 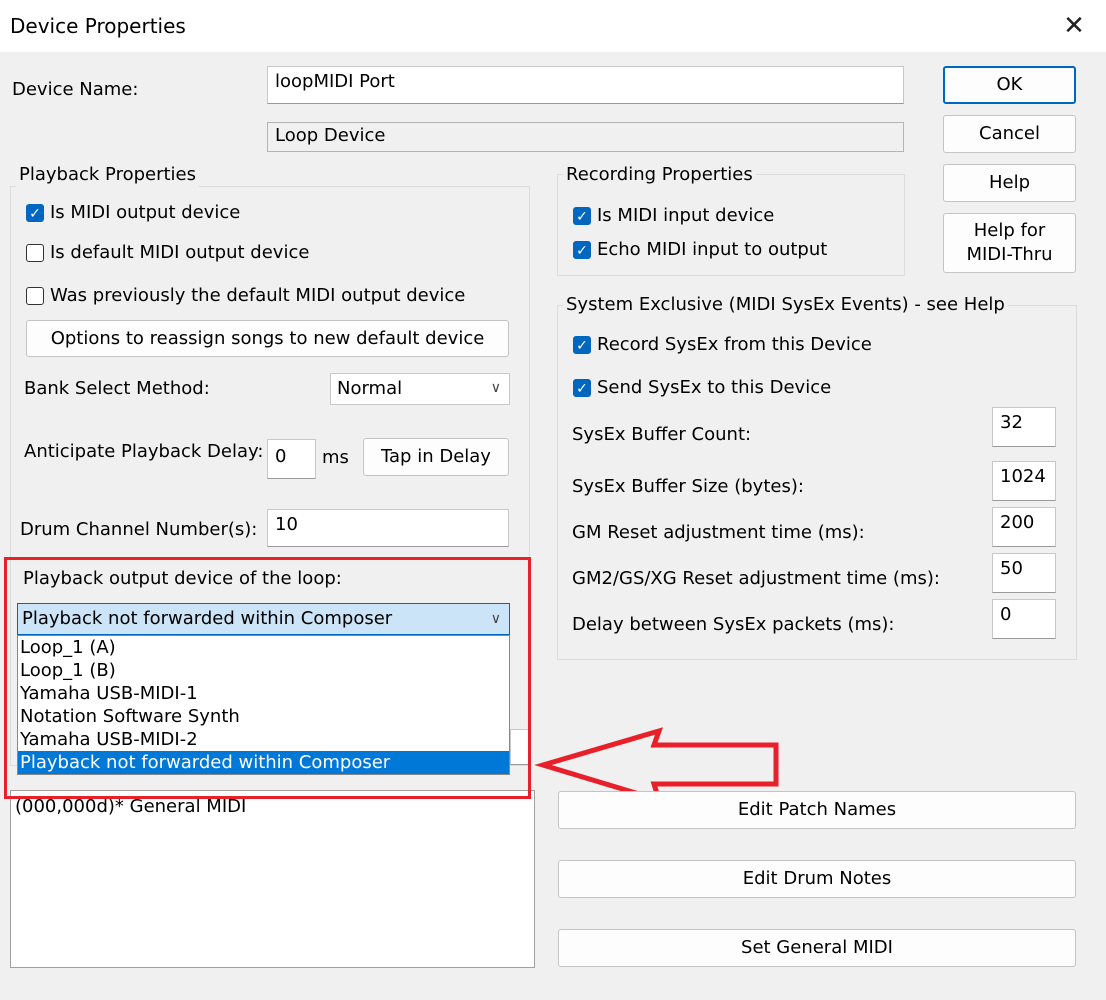 I want to click on is-midi-output-checkbox: ✓, so click(x=35, y=213).